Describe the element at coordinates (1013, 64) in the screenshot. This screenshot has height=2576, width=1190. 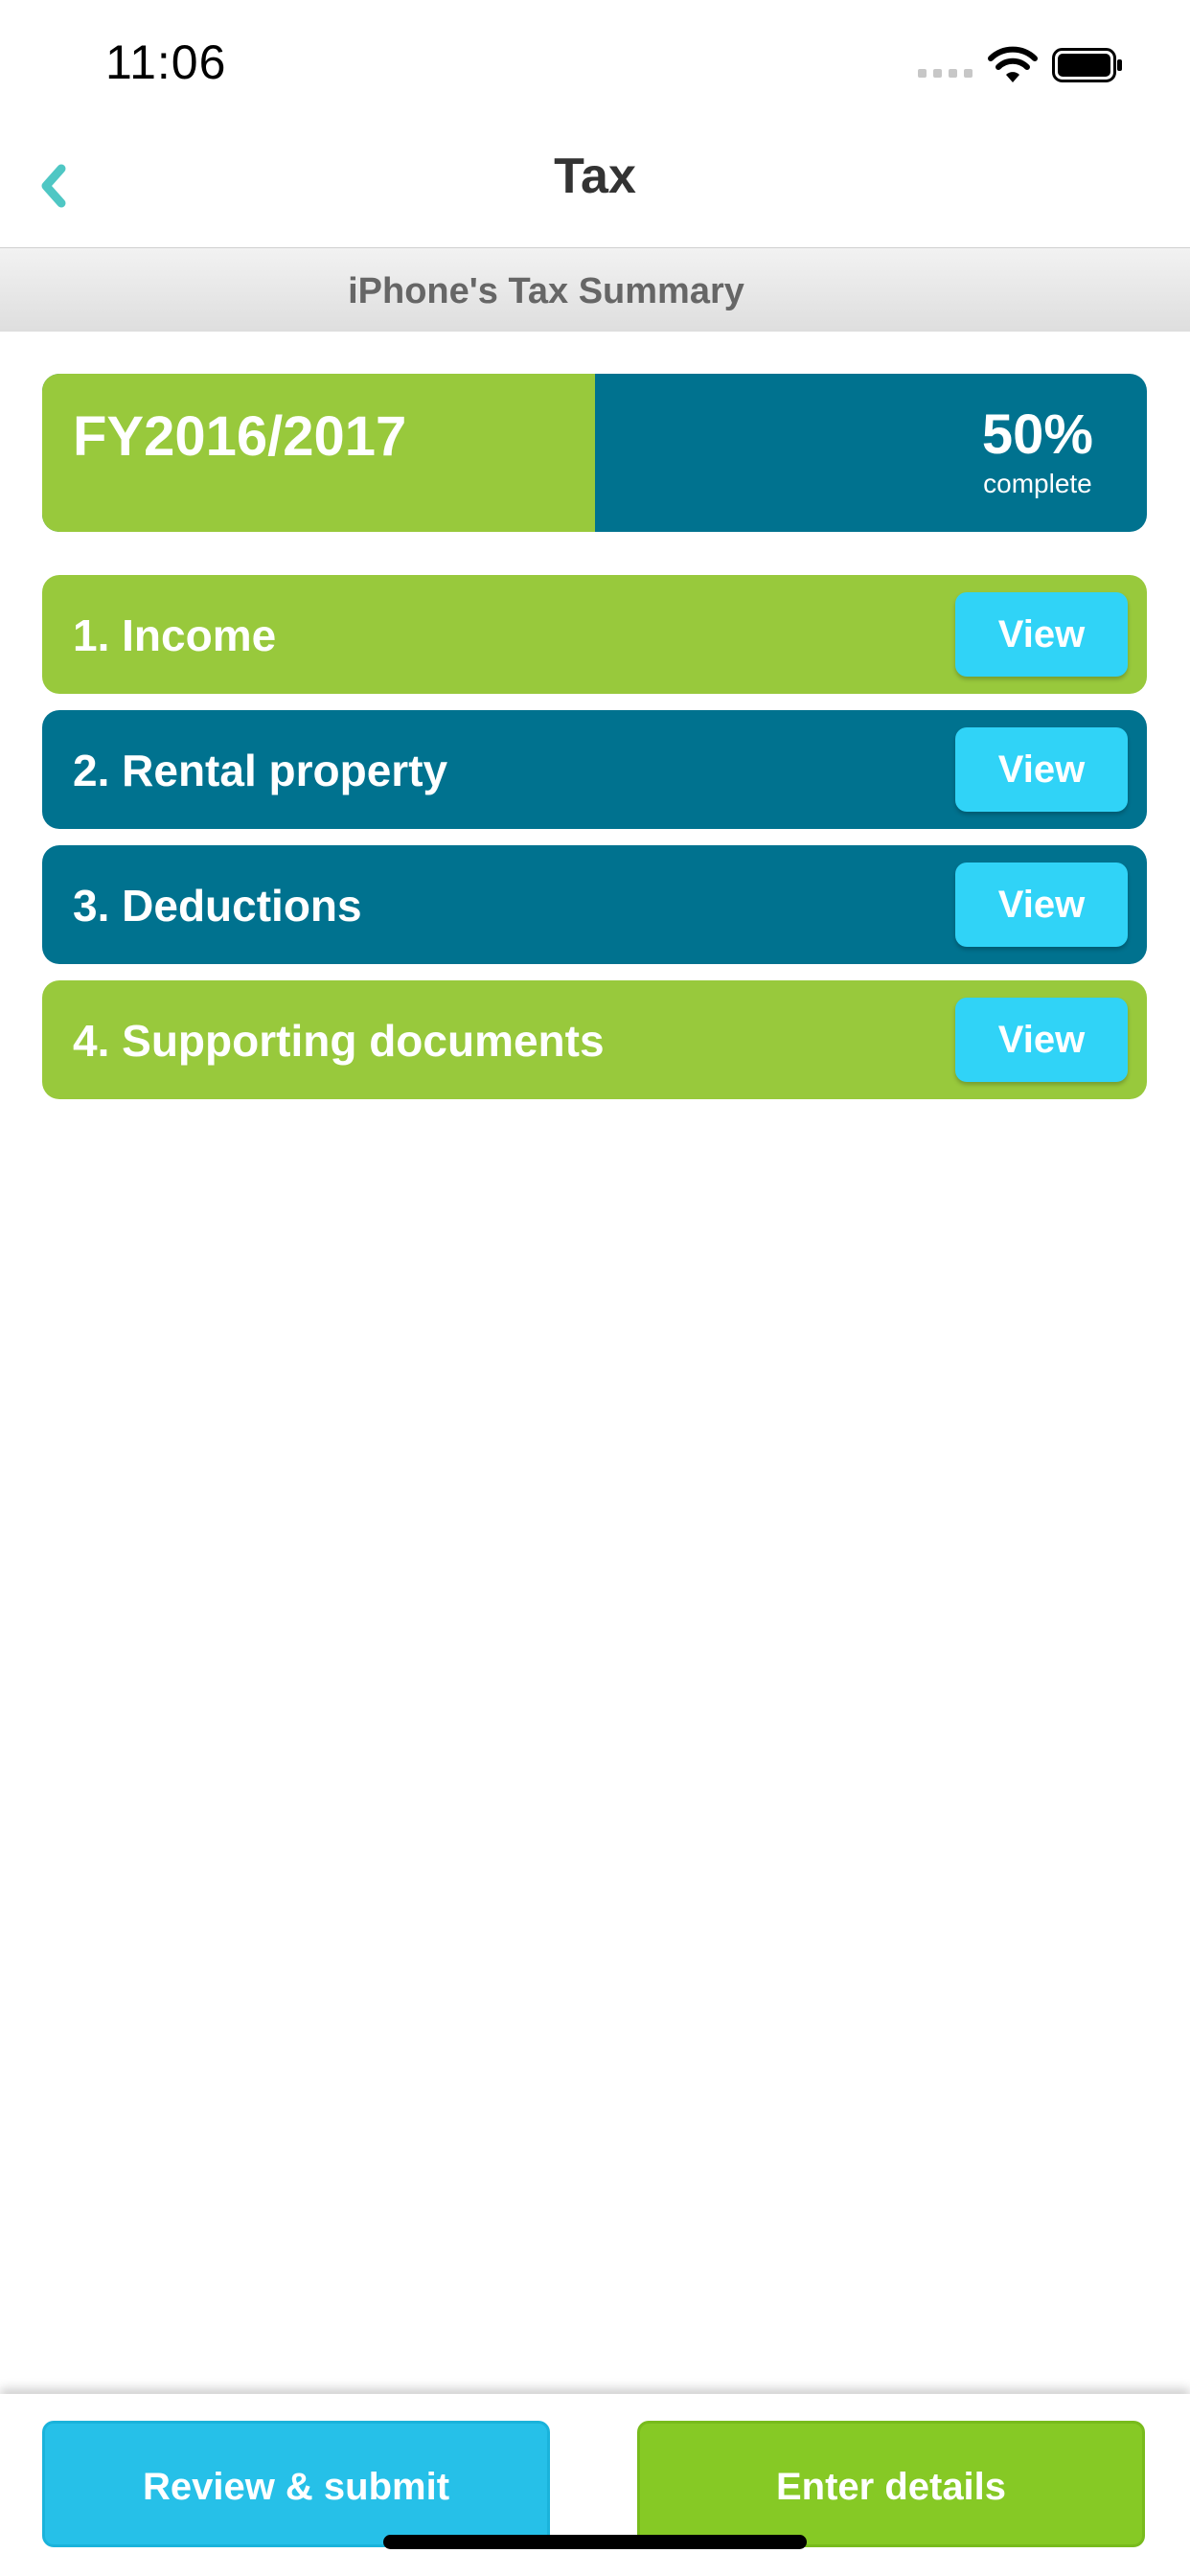
I see `wifi-icon` at that location.